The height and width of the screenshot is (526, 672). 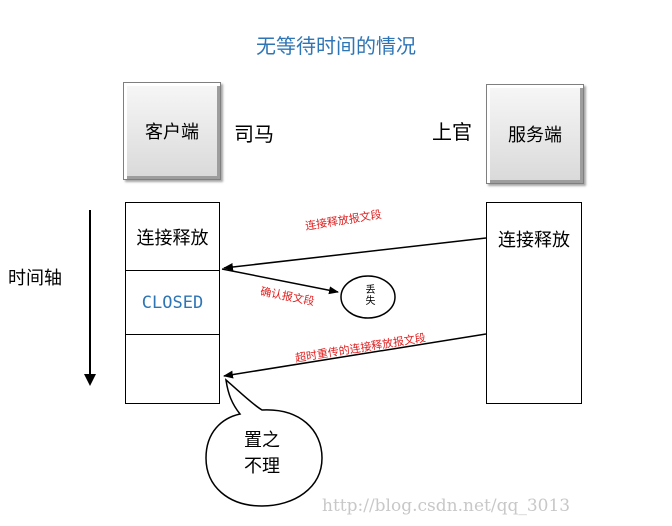 I want to click on lost-text: 丢失, so click(x=368, y=295).